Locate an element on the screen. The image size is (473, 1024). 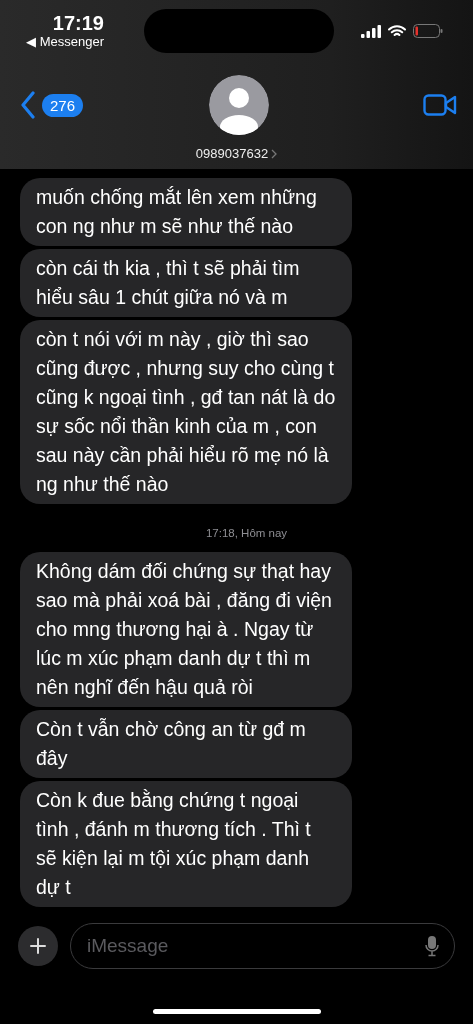
video-call-icon is located at coordinates (440, 105).